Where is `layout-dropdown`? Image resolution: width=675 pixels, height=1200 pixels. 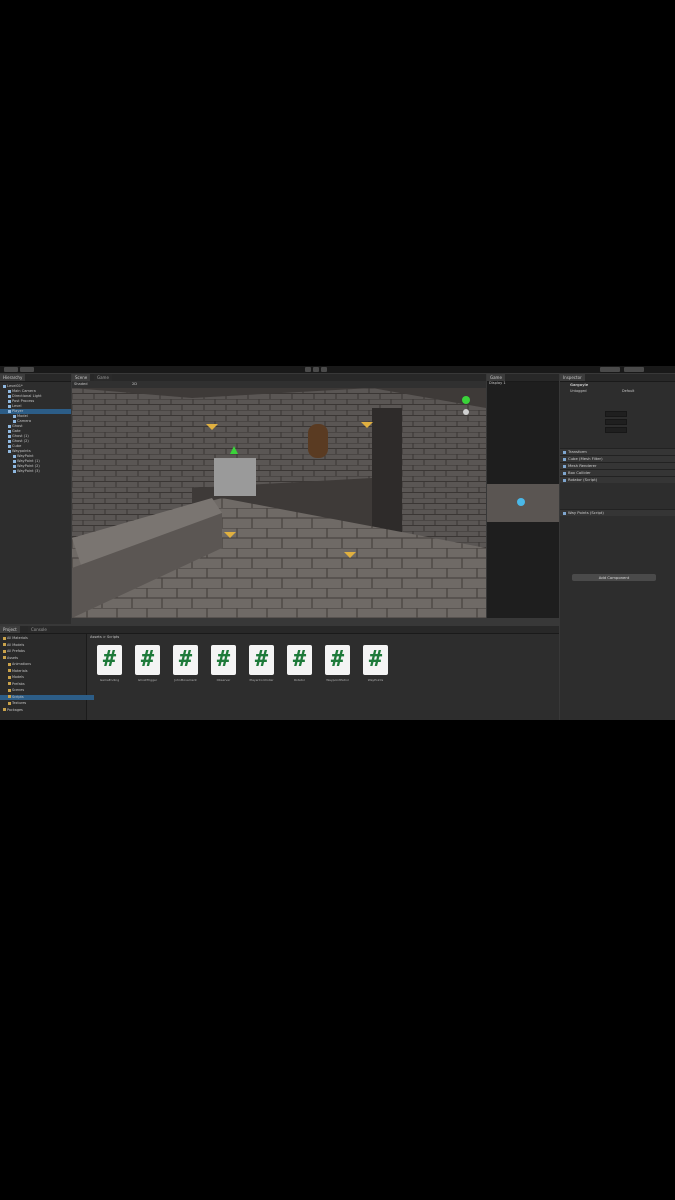
layout-dropdown is located at coordinates (634, 369).